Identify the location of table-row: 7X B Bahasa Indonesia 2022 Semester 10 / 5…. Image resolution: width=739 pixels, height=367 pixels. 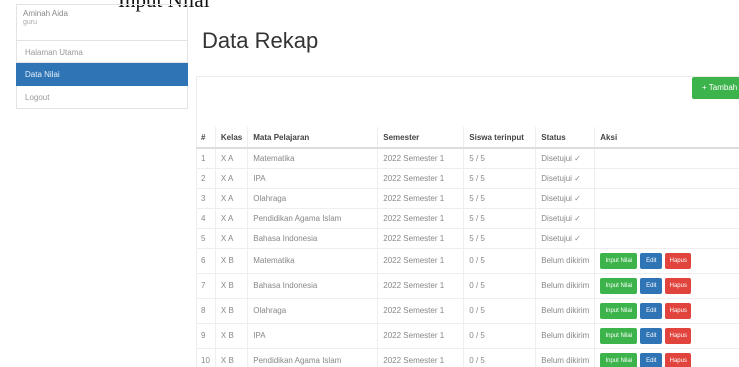
(467, 286).